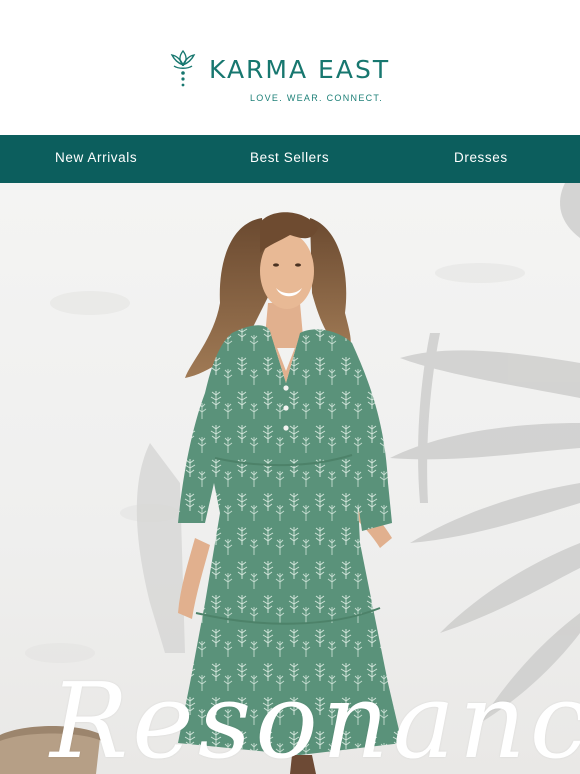 Image resolution: width=580 pixels, height=774 pixels. What do you see at coordinates (481, 159) in the screenshot?
I see `nav-dresses: Dresses` at bounding box center [481, 159].